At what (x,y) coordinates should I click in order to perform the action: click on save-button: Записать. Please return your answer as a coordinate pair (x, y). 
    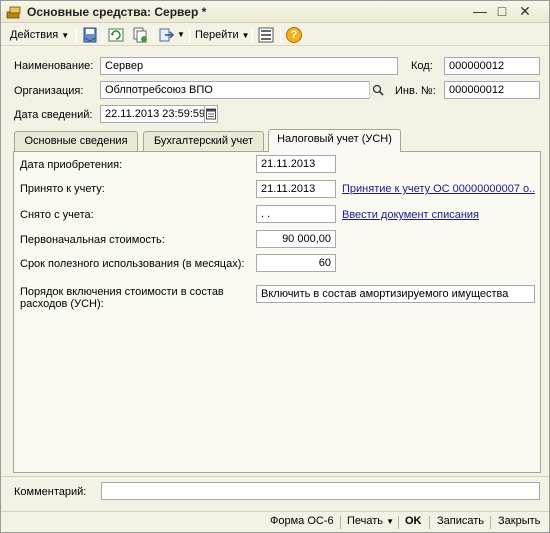
    Looking at the image, I should click on (460, 521).